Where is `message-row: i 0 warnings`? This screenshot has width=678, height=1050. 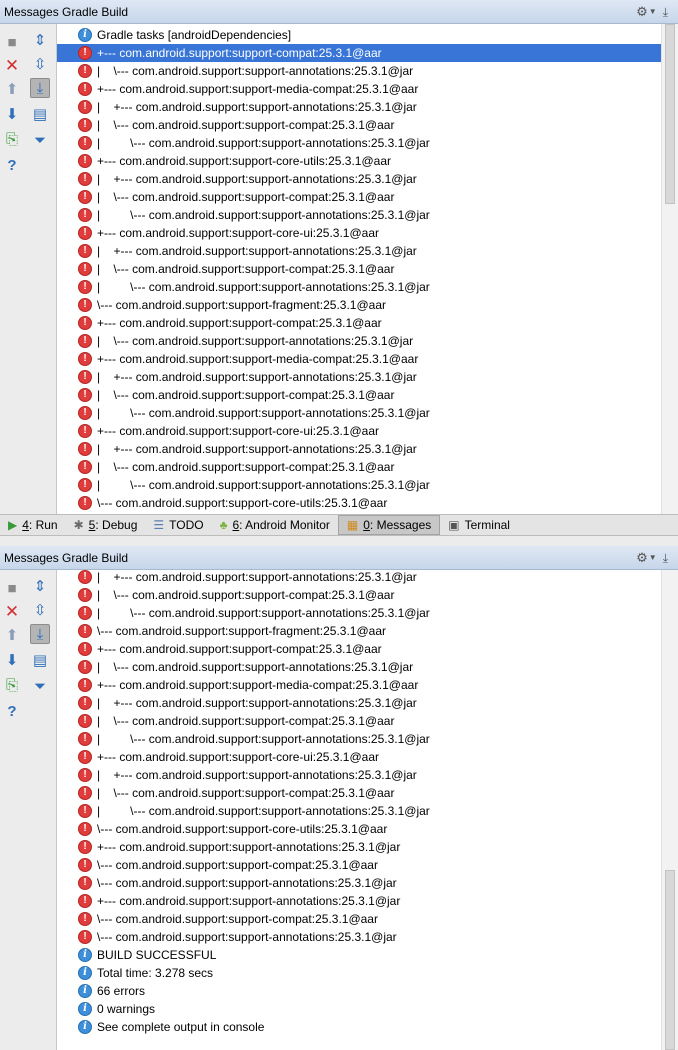 message-row: i 0 warnings is located at coordinates (359, 1009).